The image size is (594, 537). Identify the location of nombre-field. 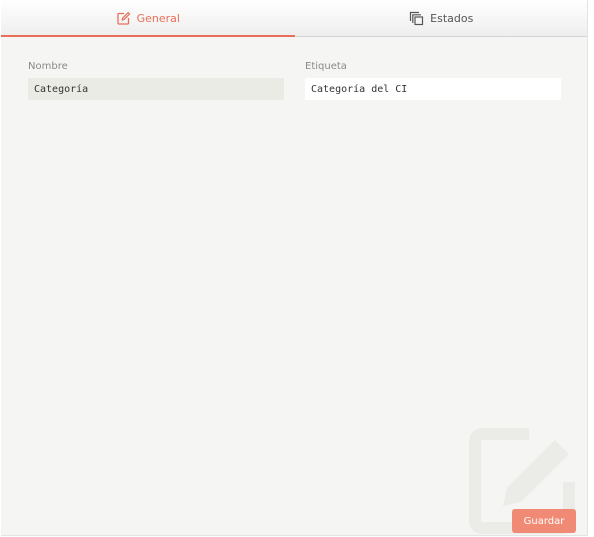
(156, 89).